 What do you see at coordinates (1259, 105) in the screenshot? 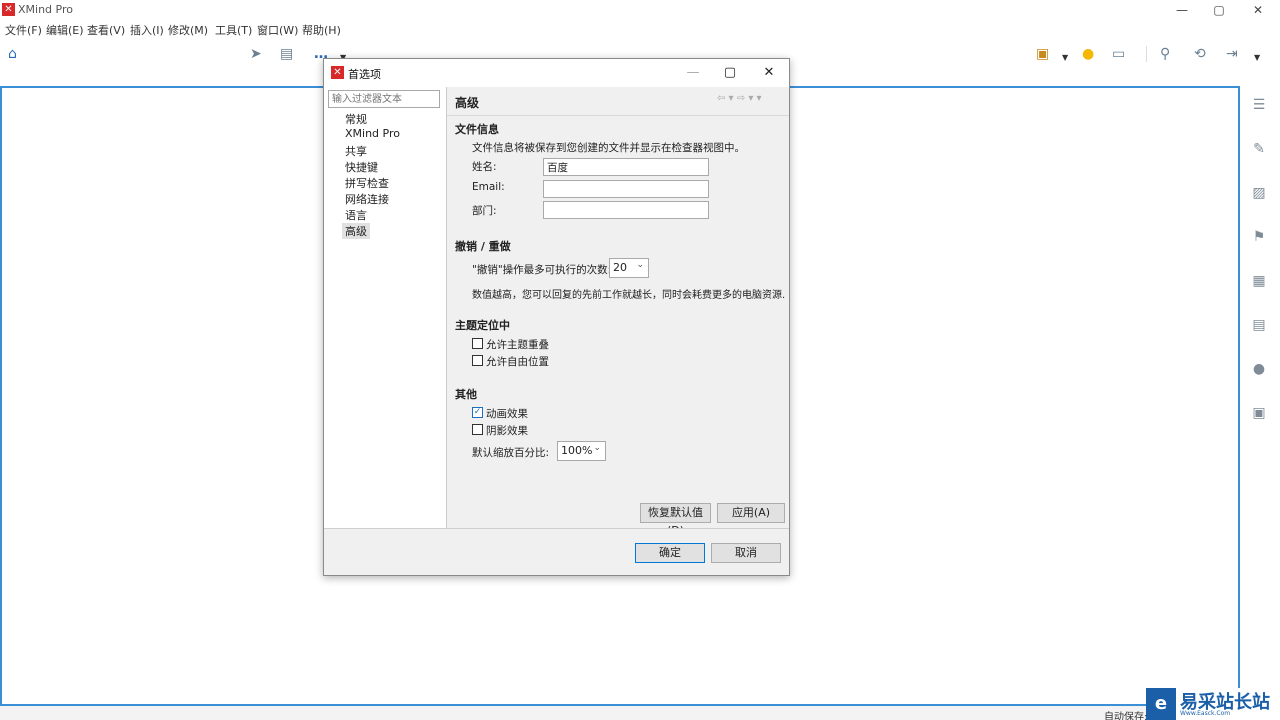
I see `outline-icon: ☰` at bounding box center [1259, 105].